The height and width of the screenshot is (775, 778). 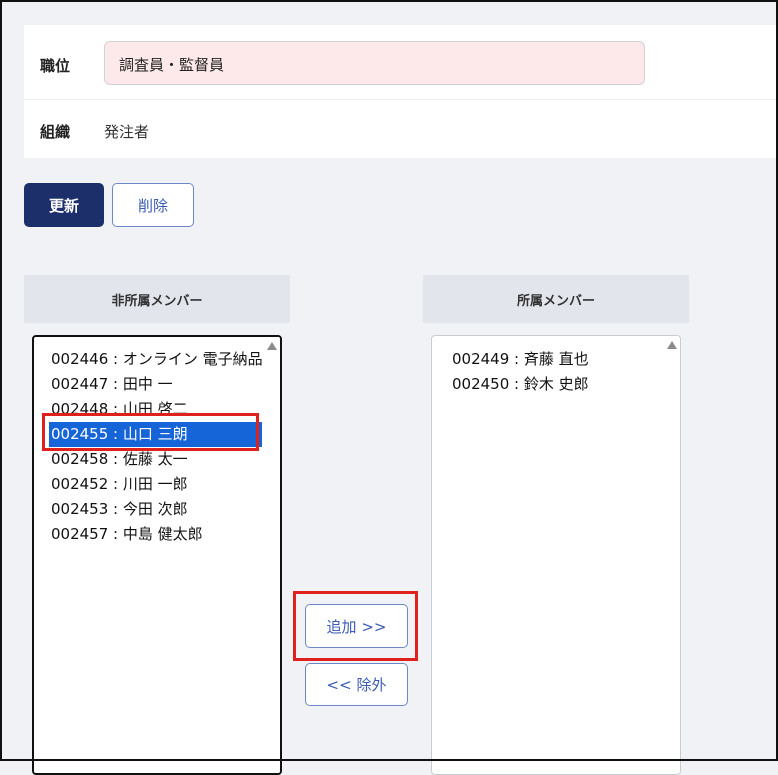 I want to click on remove-member-button: << 除外, so click(x=356, y=684).